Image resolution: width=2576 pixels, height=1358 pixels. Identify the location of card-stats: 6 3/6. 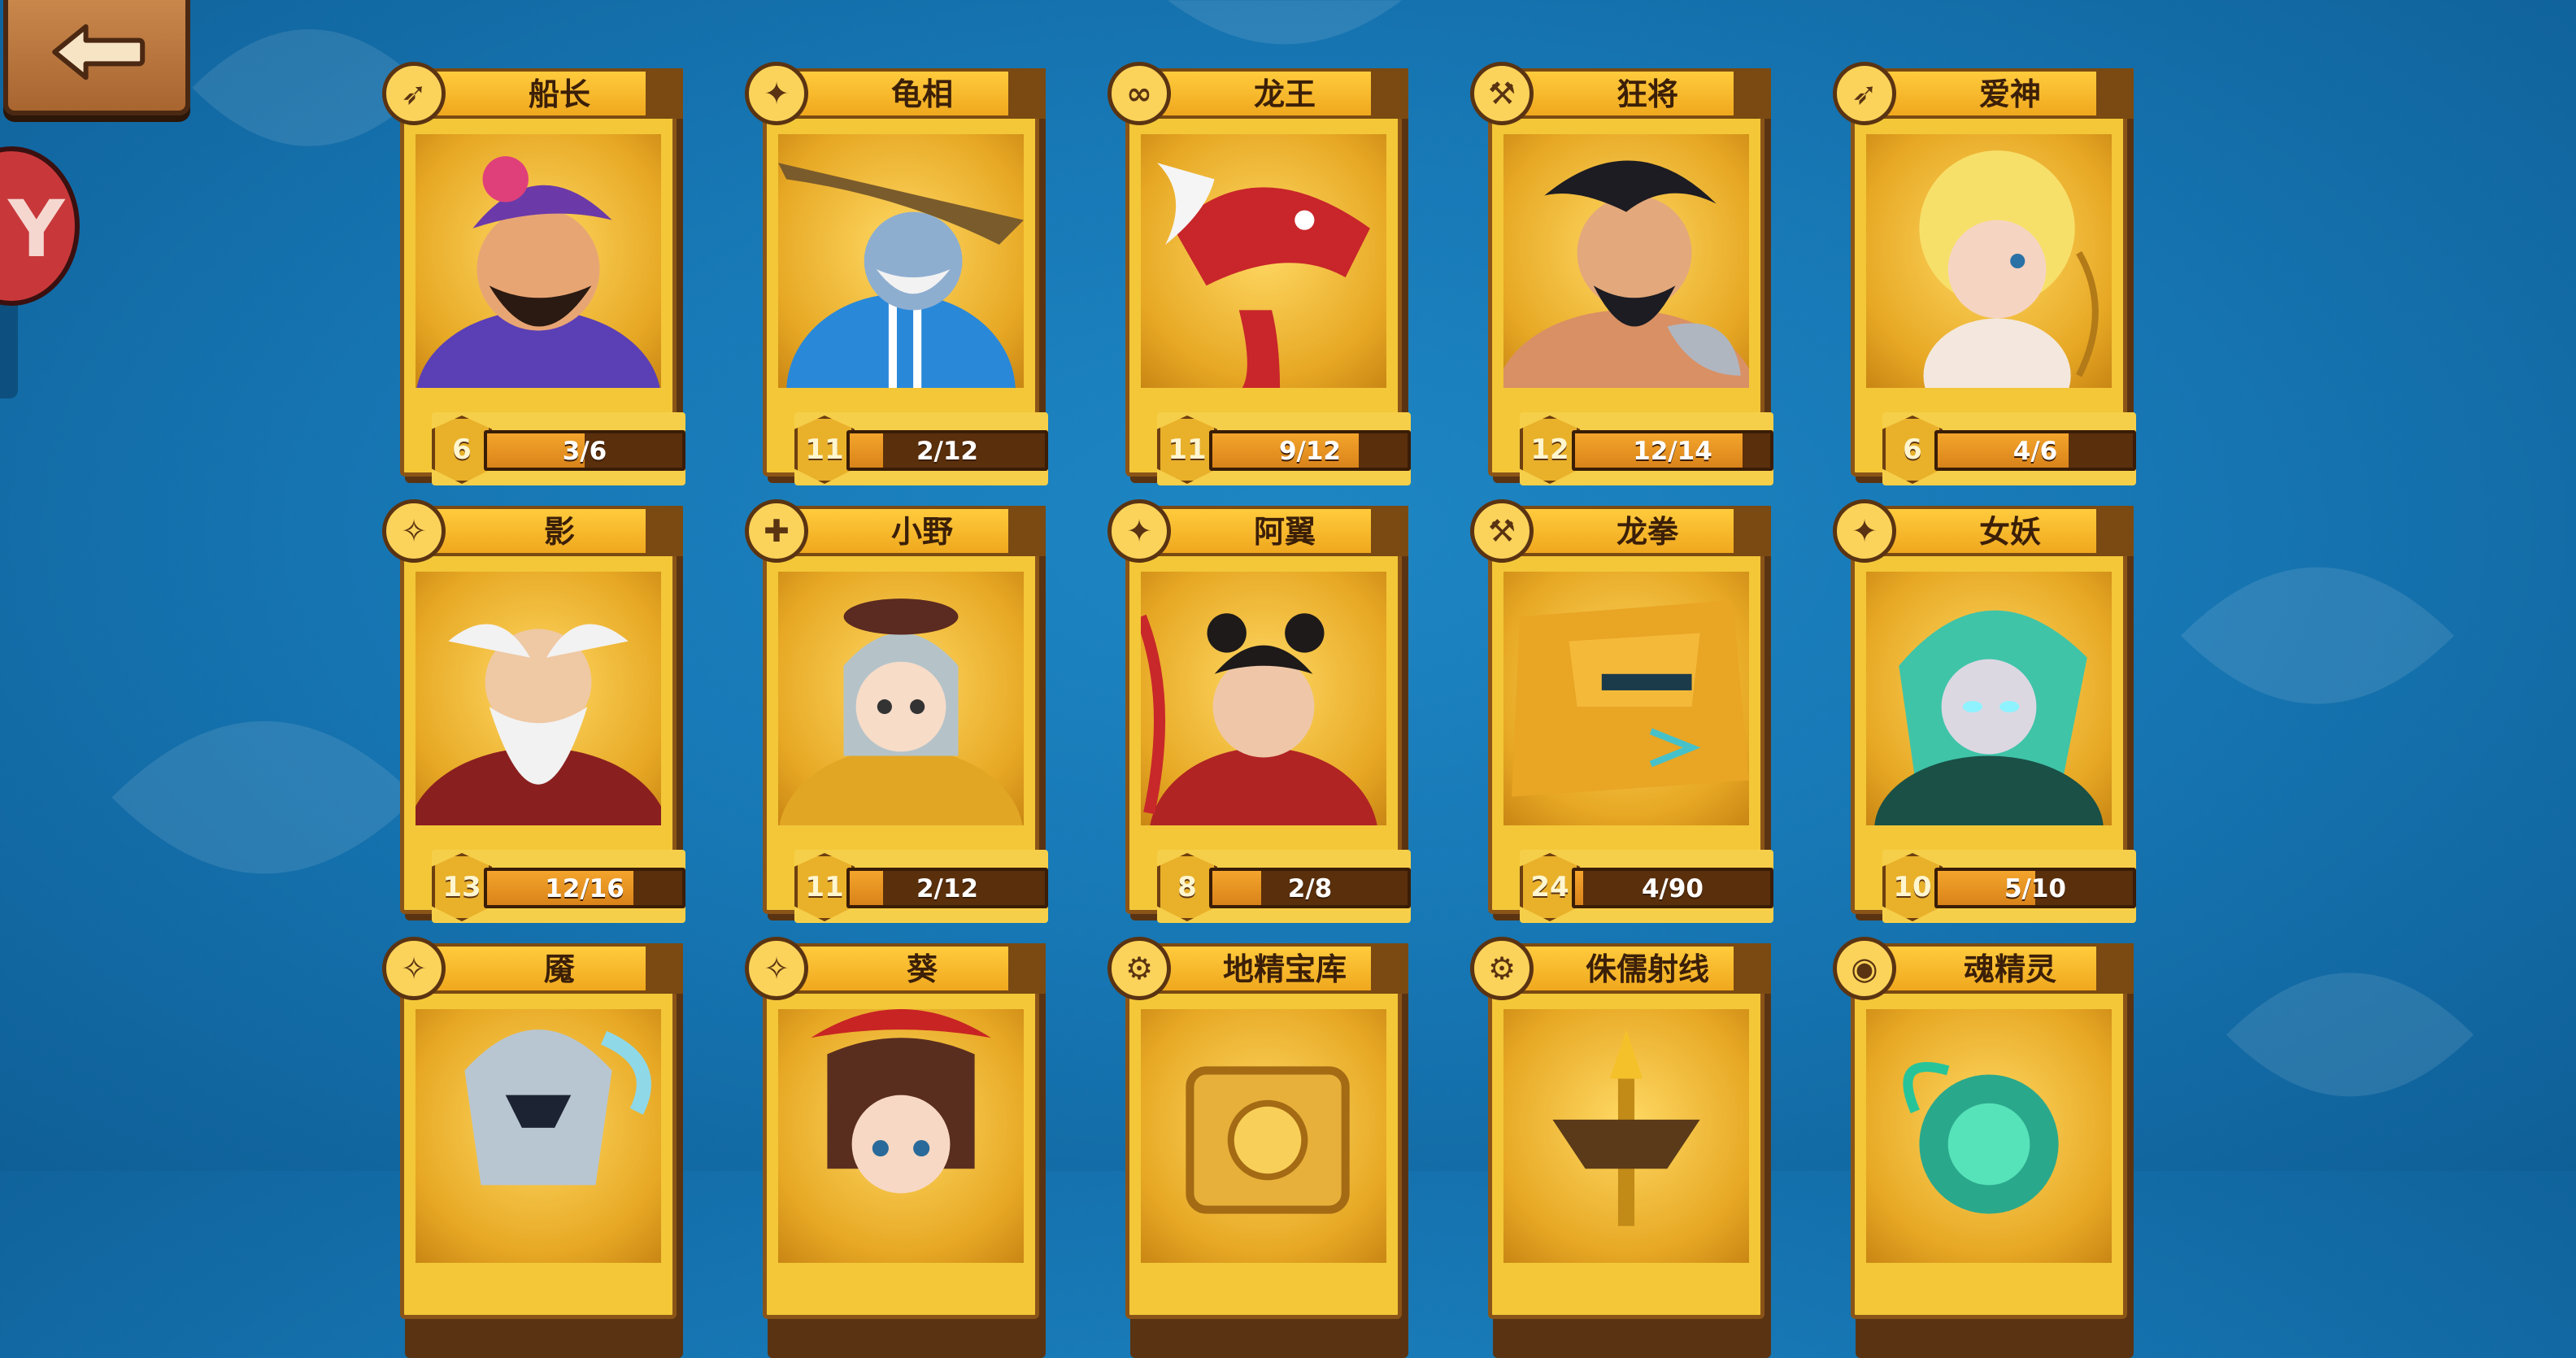
(559, 448).